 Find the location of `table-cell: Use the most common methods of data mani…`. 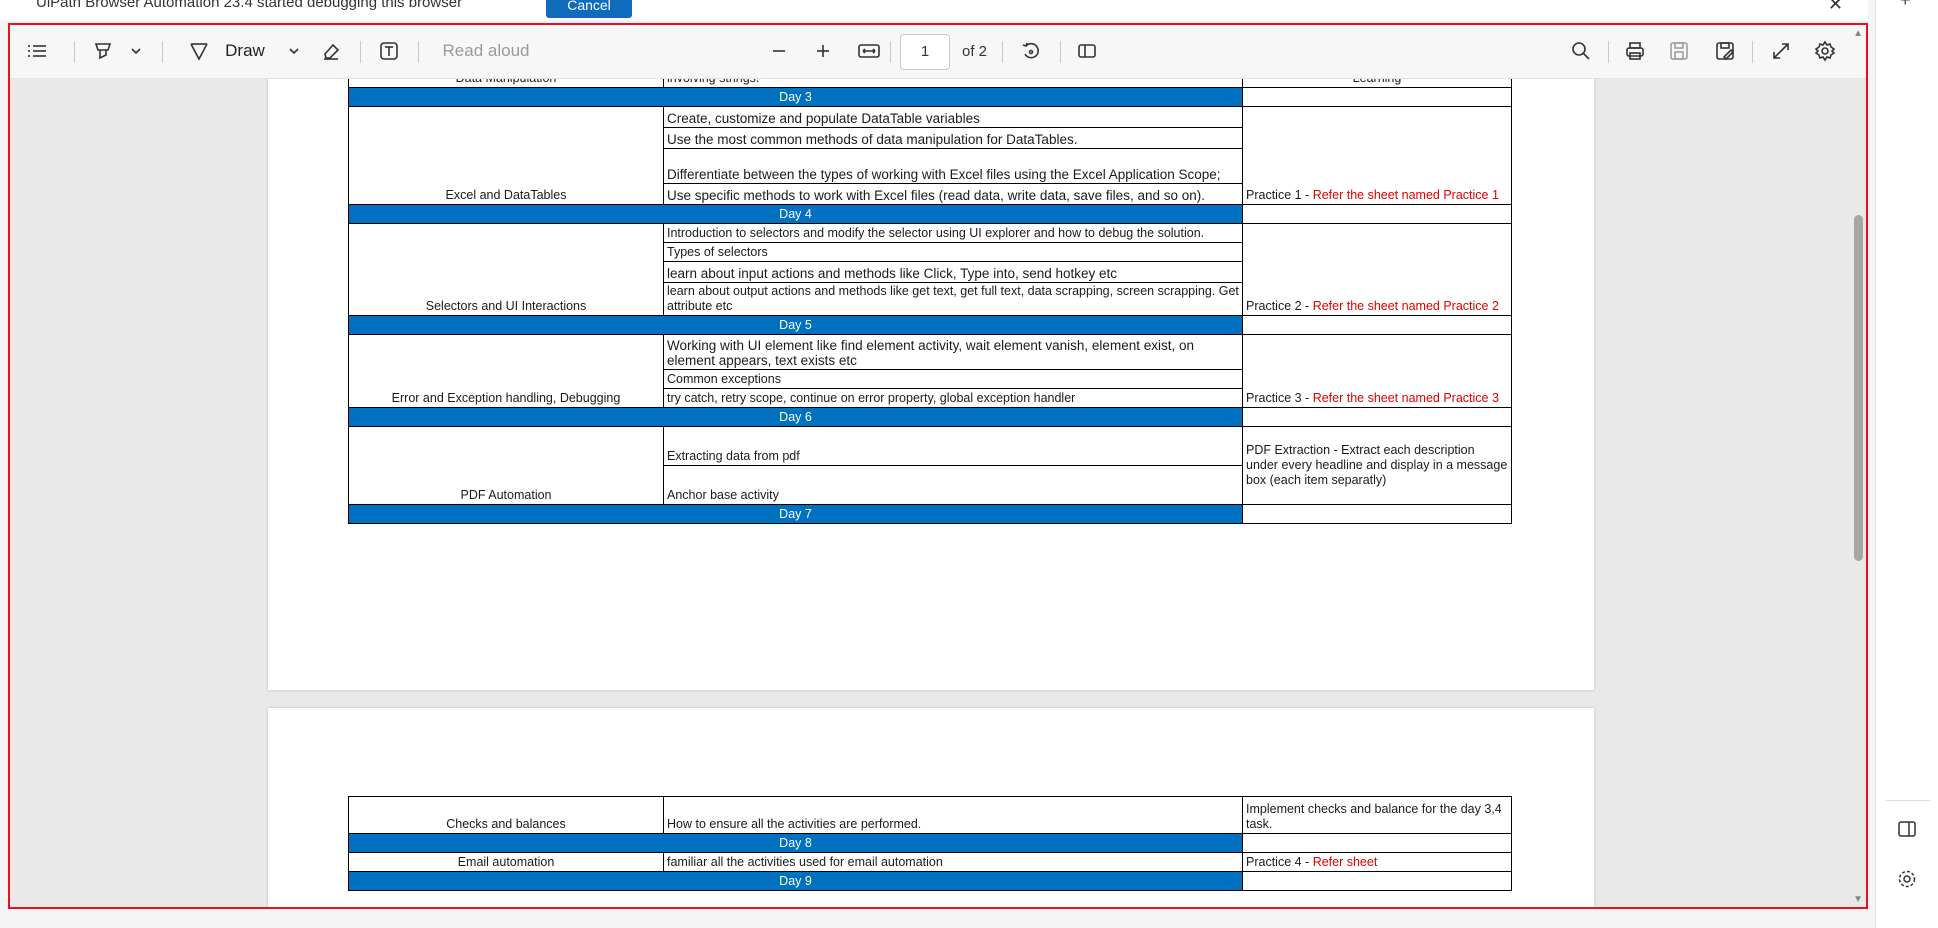

table-cell: Use the most common methods of data mani… is located at coordinates (953, 138).